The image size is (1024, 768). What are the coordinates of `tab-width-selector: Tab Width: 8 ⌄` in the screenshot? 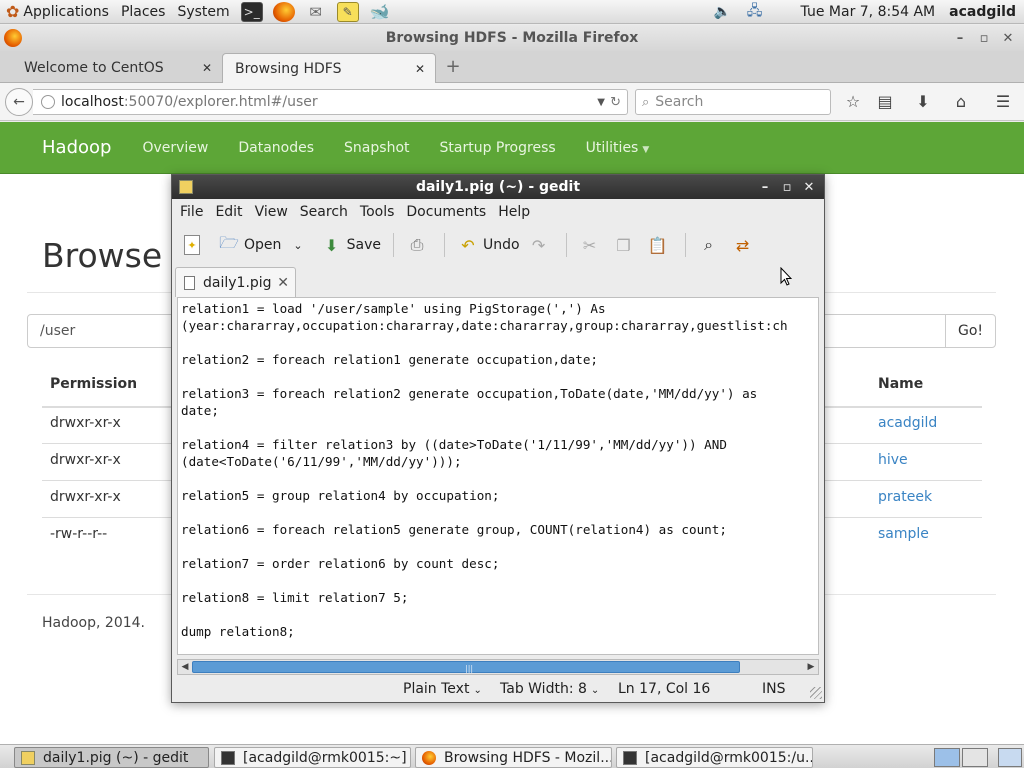 It's located at (549, 689).